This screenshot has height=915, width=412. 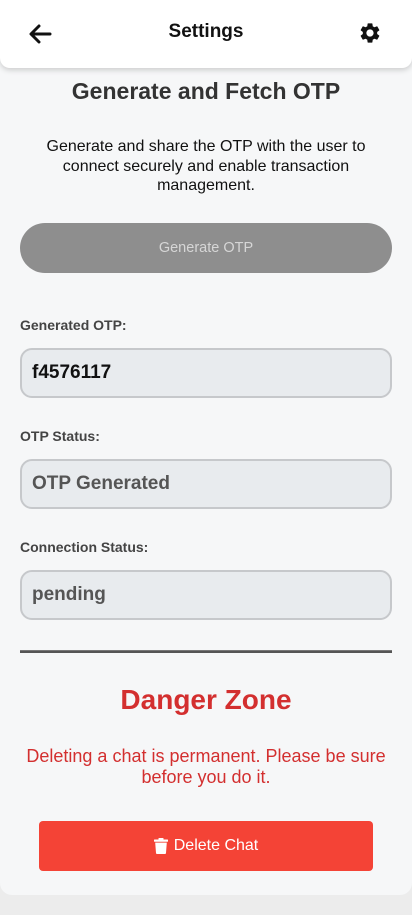 I want to click on otp-status-label: OTP Status:, so click(x=60, y=436).